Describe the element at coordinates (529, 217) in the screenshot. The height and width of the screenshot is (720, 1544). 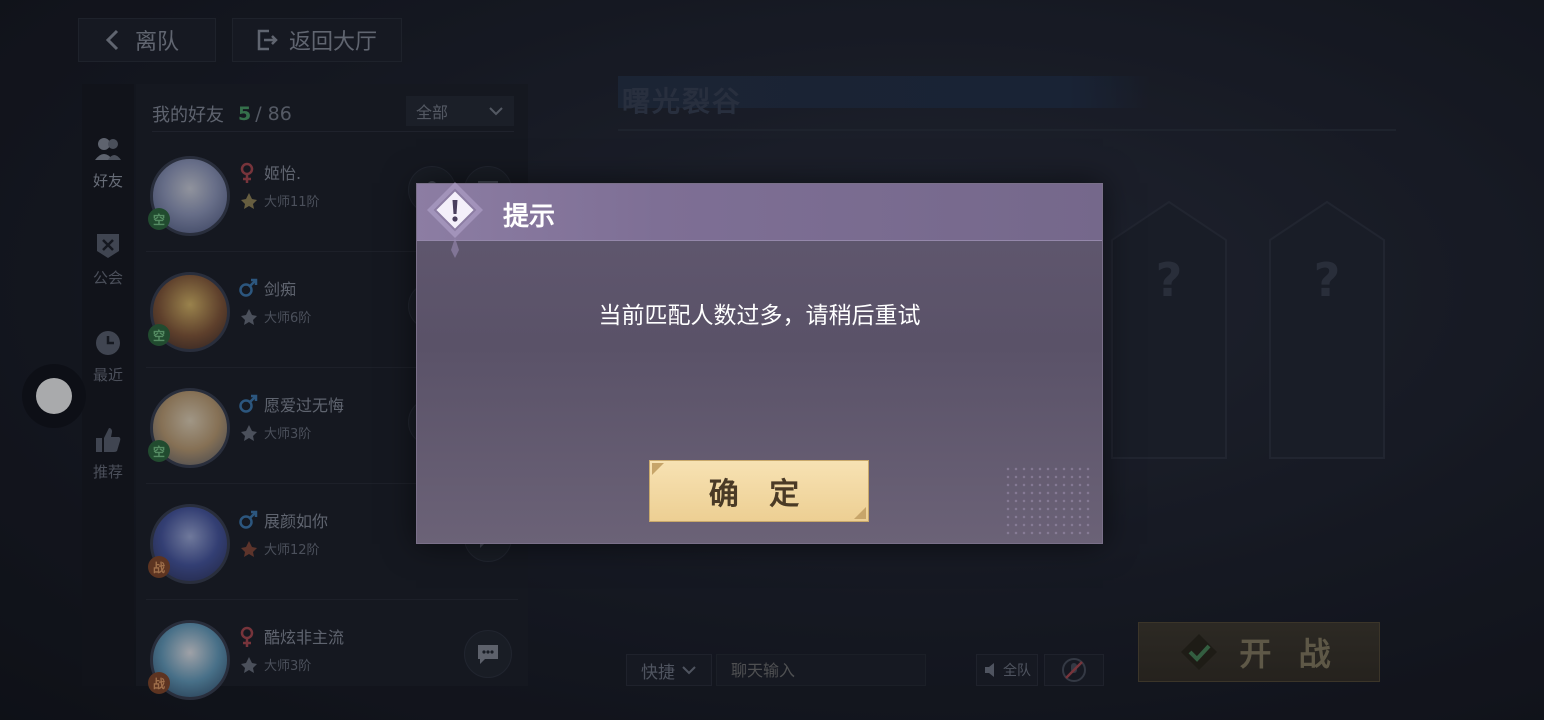
I see `dialog-title: 提示` at that location.